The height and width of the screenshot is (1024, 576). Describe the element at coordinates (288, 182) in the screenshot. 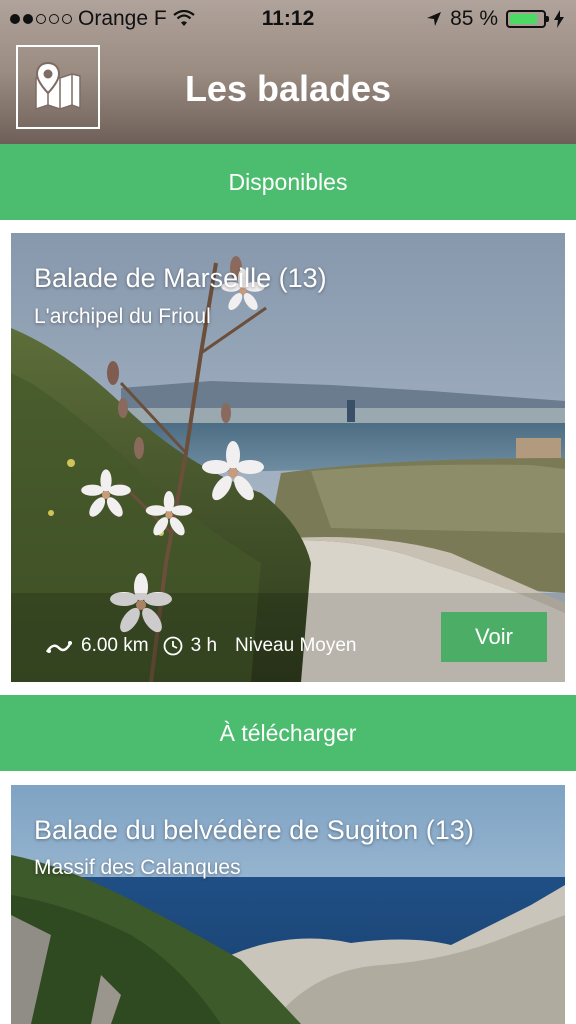

I see `section-available: Disponibles` at that location.